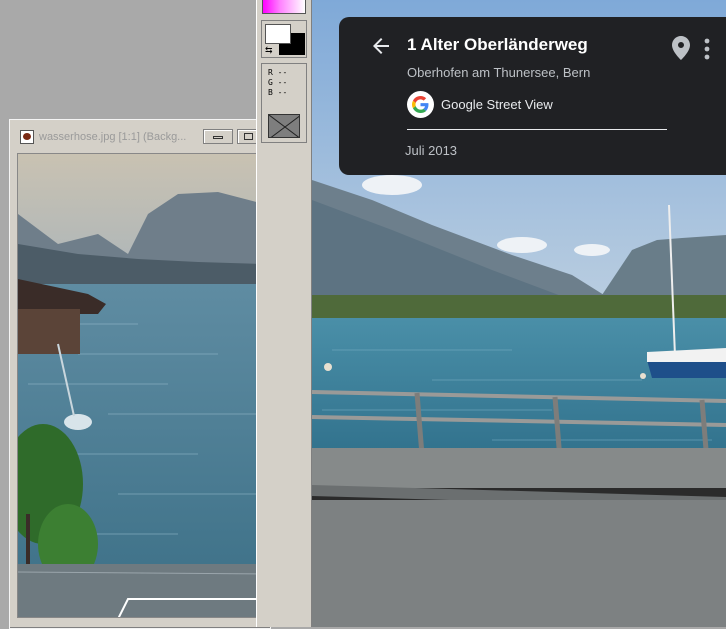  Describe the element at coordinates (278, 34) in the screenshot. I see `foreground-color-swatch` at that location.